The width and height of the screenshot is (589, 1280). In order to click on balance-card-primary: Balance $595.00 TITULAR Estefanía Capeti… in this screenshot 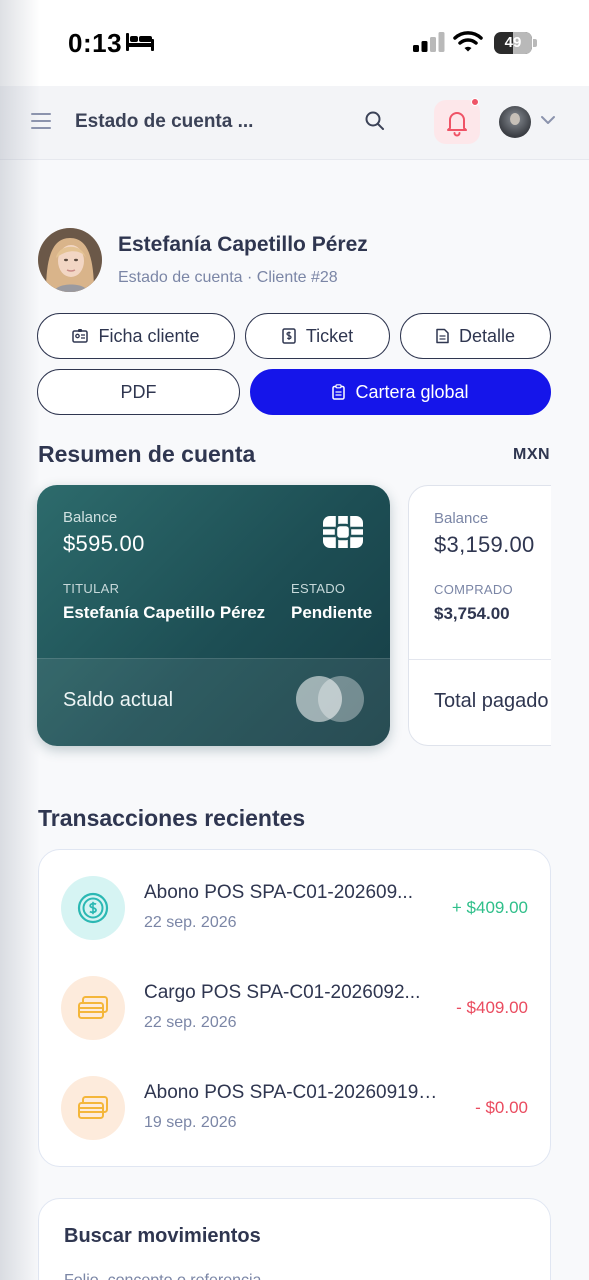, I will do `click(213, 615)`.